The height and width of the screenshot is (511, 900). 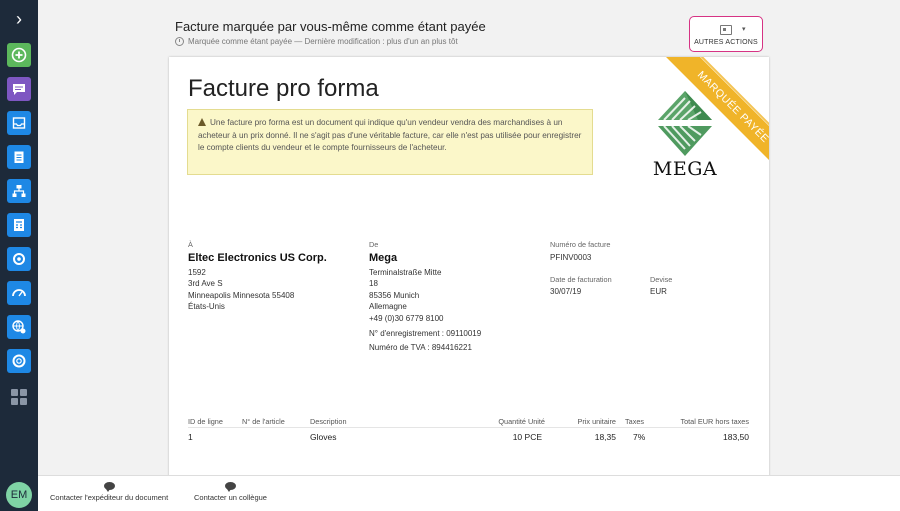 I want to click on settings-icon, so click(x=19, y=259).